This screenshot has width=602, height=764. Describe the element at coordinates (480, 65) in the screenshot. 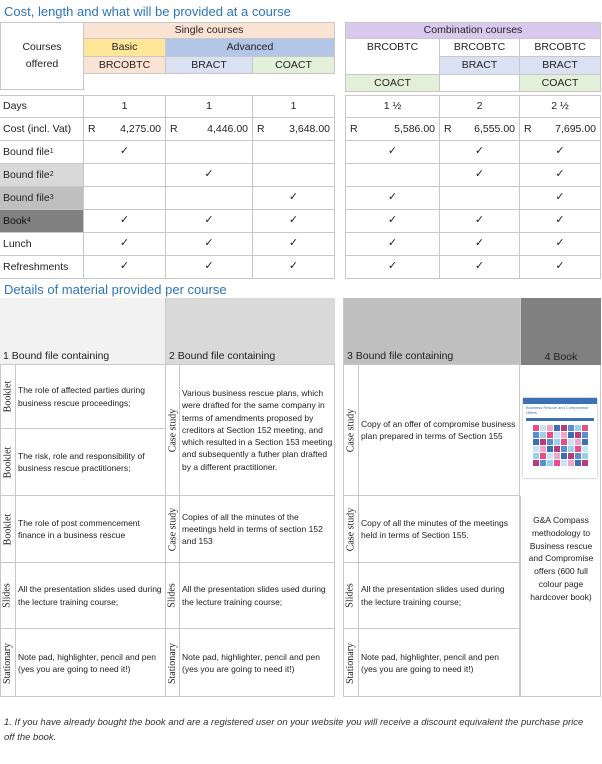

I see `combo2-code2: BRACT` at that location.